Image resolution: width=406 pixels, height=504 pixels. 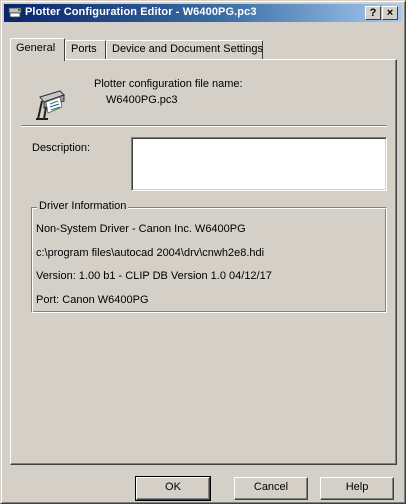 I want to click on help-button: Help, so click(x=357, y=488).